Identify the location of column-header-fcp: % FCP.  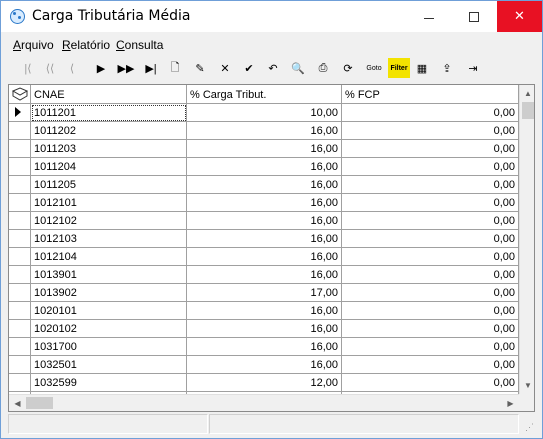
(430, 94).